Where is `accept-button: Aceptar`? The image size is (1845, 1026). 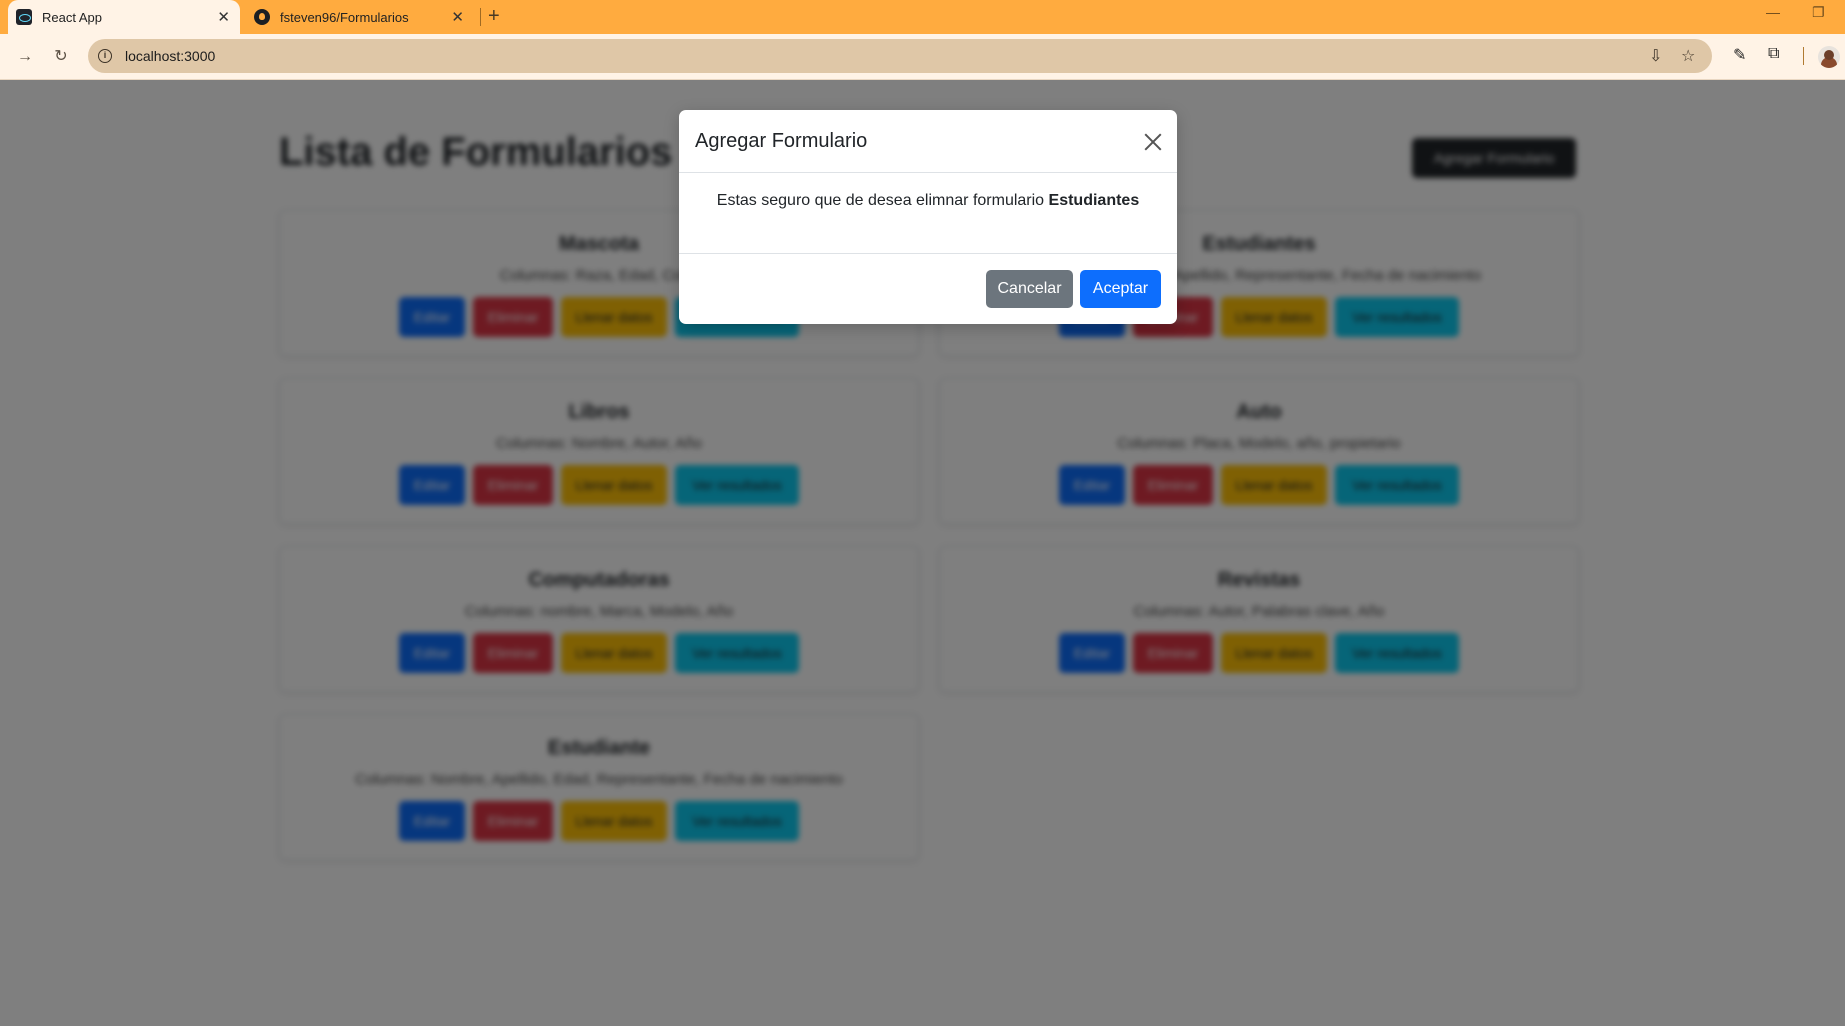
accept-button: Aceptar is located at coordinates (1120, 289).